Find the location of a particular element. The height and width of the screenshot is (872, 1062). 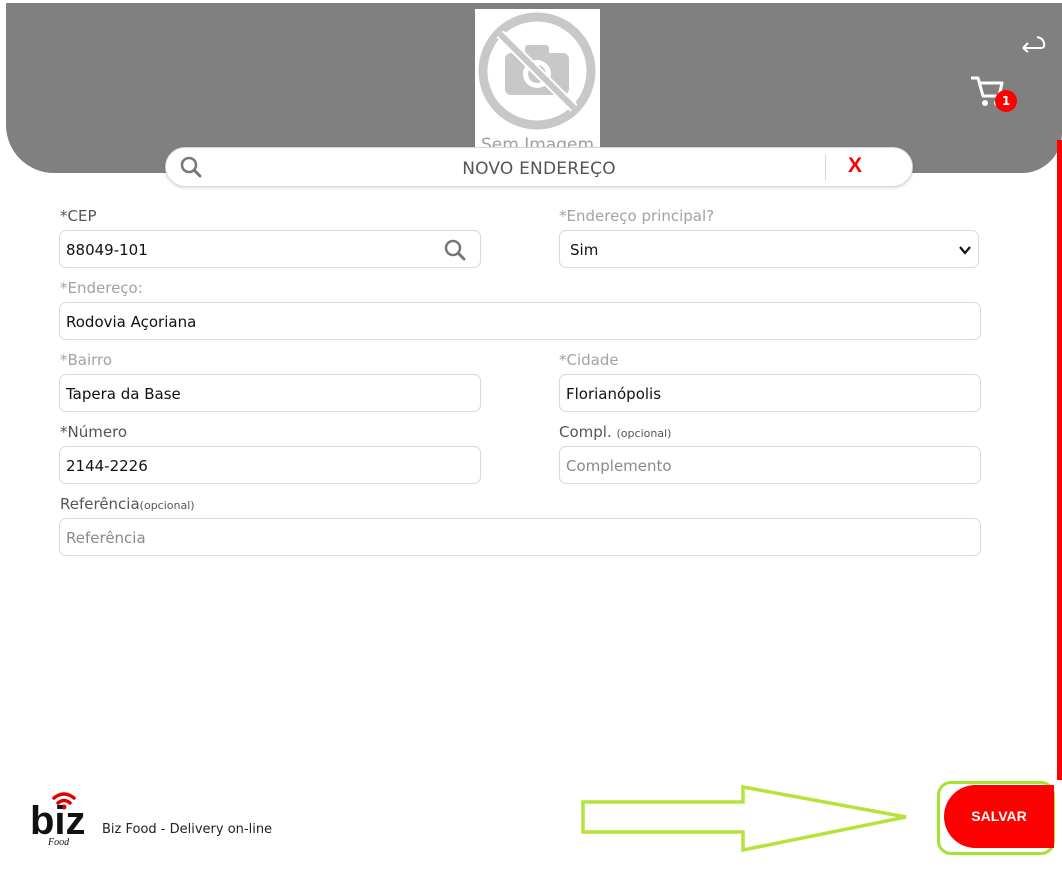

numero-value: 2144-2226 is located at coordinates (107, 466).